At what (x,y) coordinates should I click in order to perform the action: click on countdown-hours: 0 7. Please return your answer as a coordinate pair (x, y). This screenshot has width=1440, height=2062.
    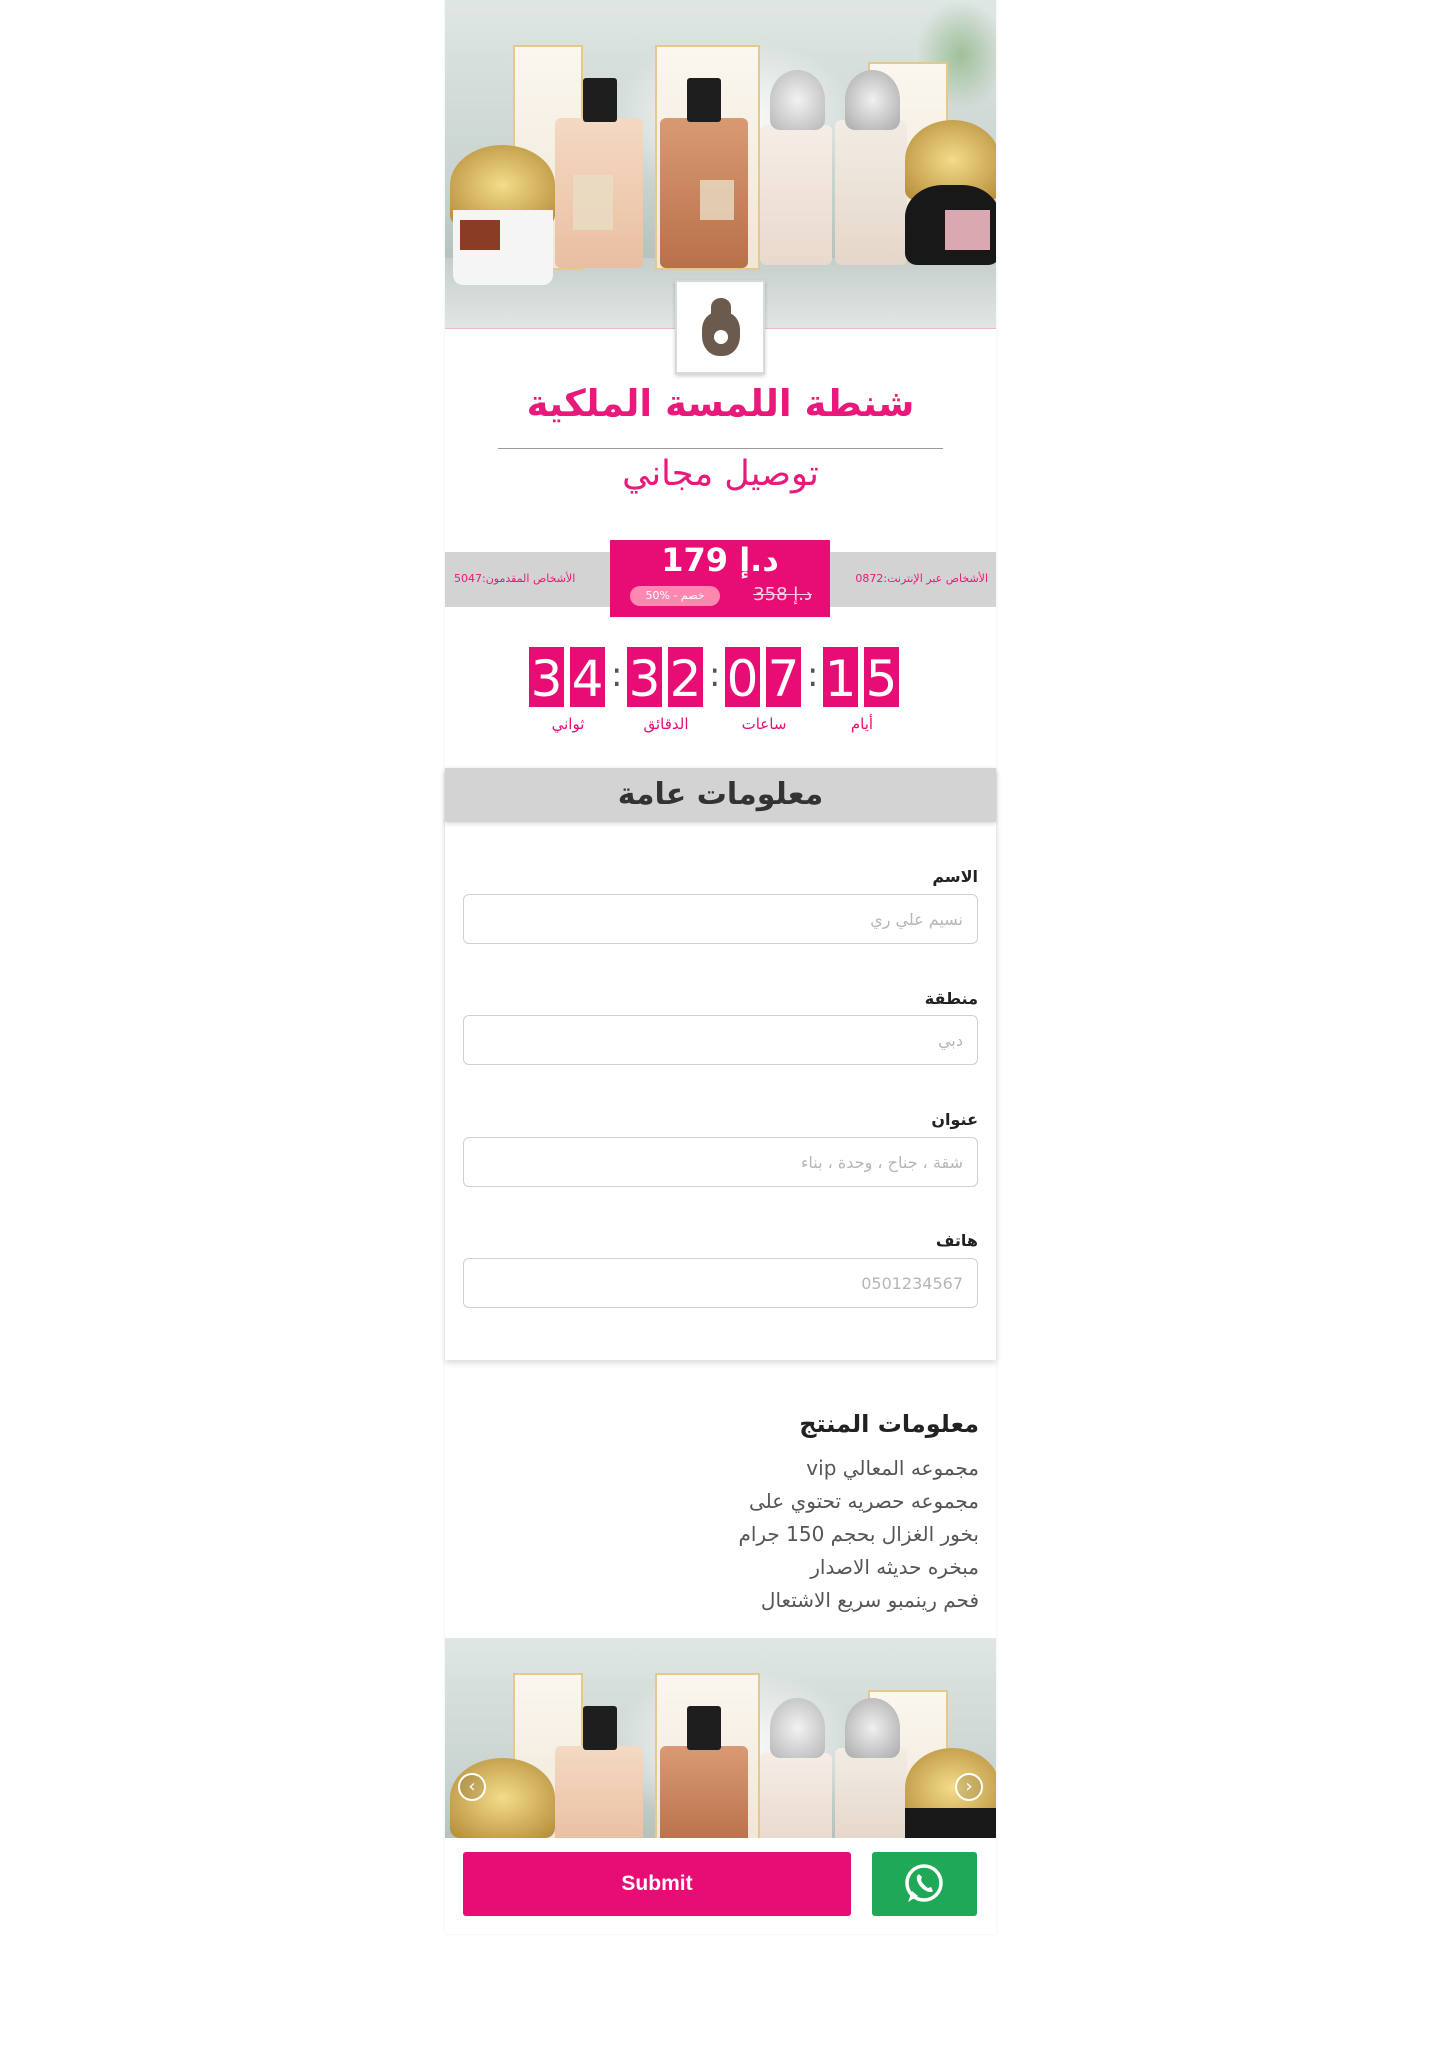
    Looking at the image, I should click on (764, 677).